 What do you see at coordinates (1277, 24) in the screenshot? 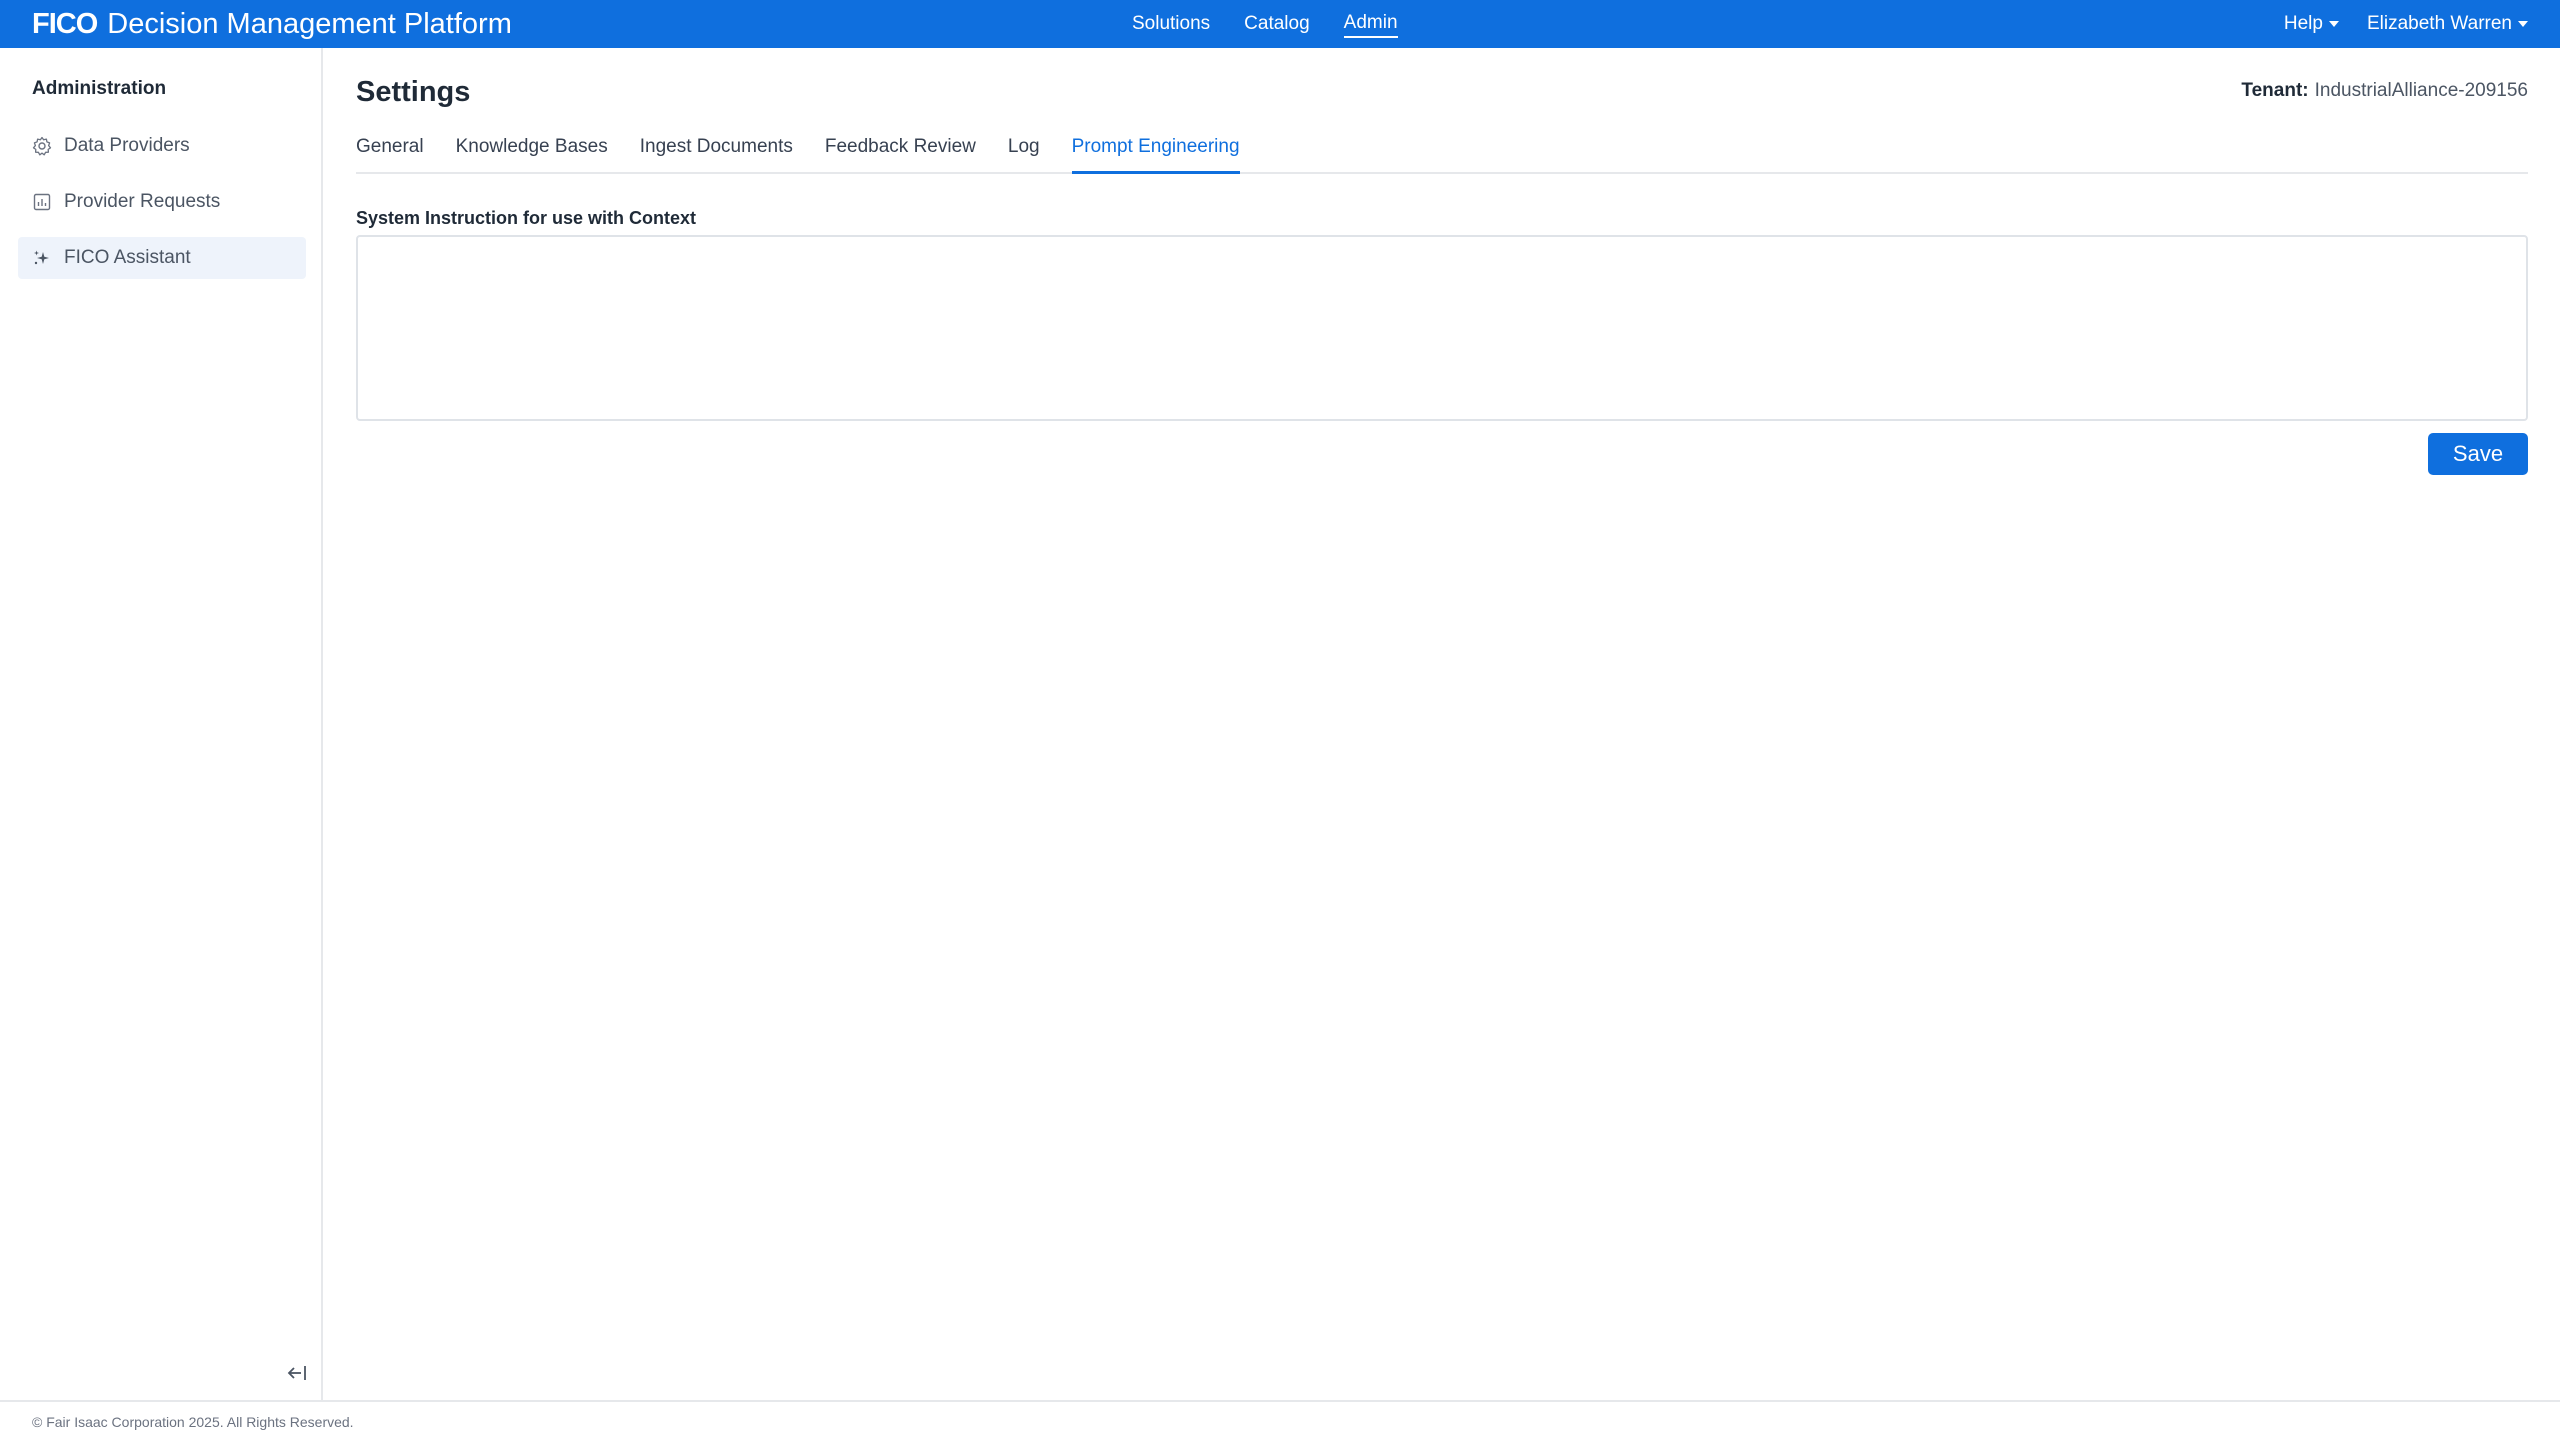
I see `nav-catalog: Catalog` at bounding box center [1277, 24].